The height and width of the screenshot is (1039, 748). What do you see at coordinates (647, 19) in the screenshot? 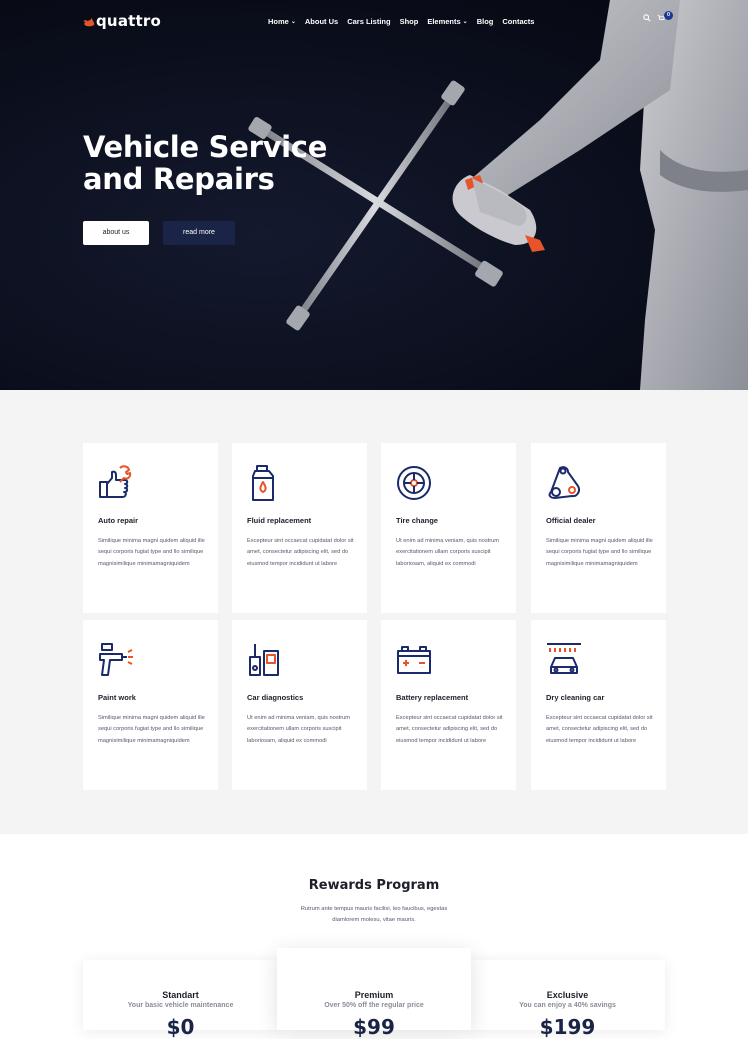
I see `search-icon` at bounding box center [647, 19].